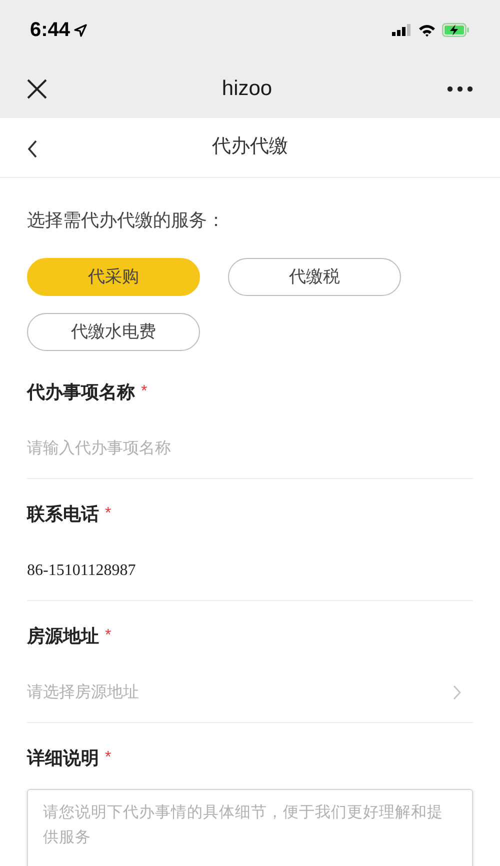 The height and width of the screenshot is (866, 500). What do you see at coordinates (81, 30) in the screenshot?
I see `location-arrow-icon` at bounding box center [81, 30].